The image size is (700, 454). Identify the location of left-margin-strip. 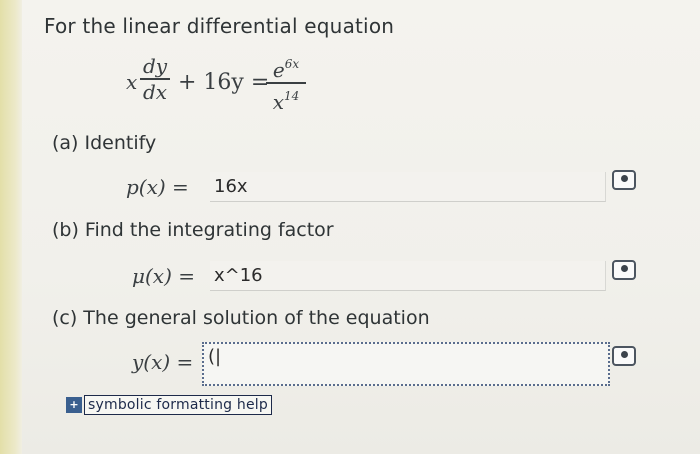
(11, 227).